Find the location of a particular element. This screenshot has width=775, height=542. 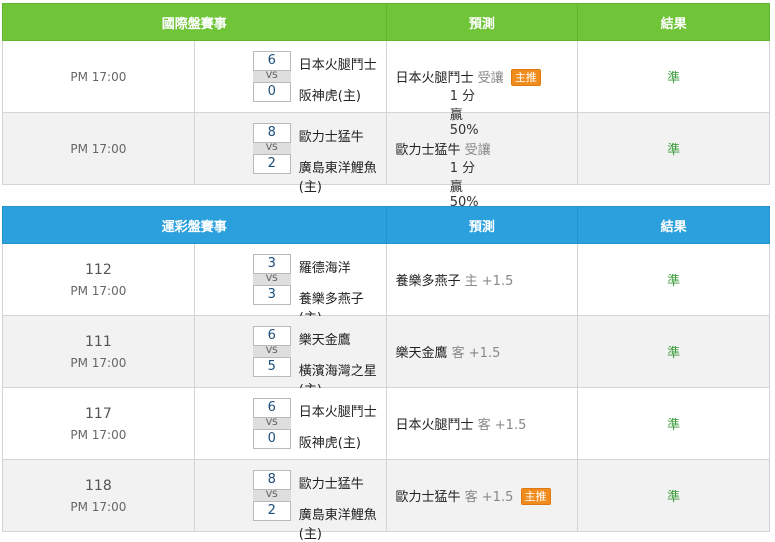

match-info: 6 VS 0 日本火腿鬥士 阪神虎(主) 1 分贏50% is located at coordinates (337, 89).